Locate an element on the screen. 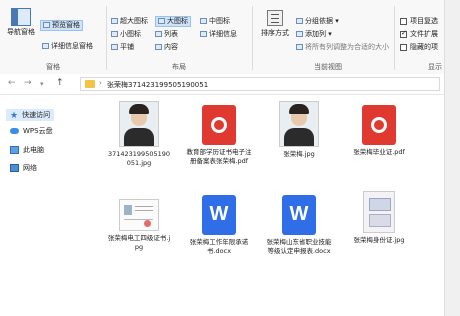 This screenshot has height=316, width=460. file-item: 张荣梅电工四级证书.jpg is located at coordinates (139, 225).